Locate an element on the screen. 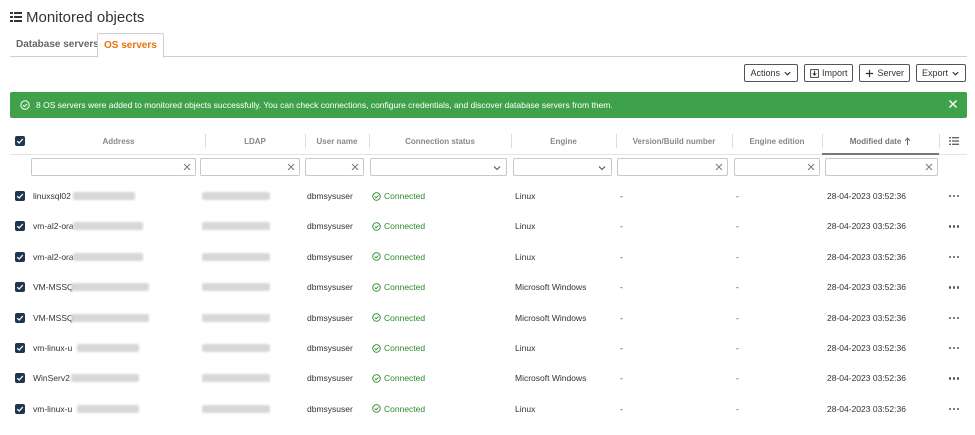 The width and height of the screenshot is (975, 435). address-text: WinServ2 is located at coordinates (51, 378).